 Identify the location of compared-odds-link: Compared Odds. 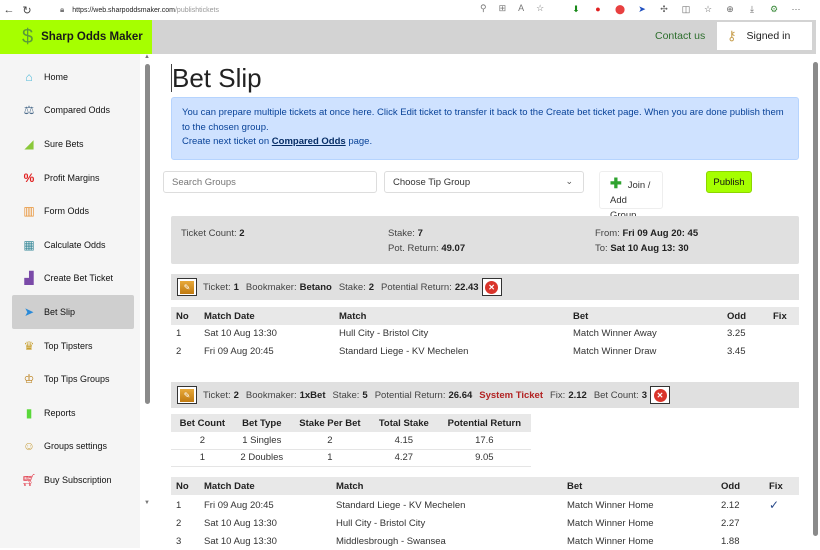
(309, 141).